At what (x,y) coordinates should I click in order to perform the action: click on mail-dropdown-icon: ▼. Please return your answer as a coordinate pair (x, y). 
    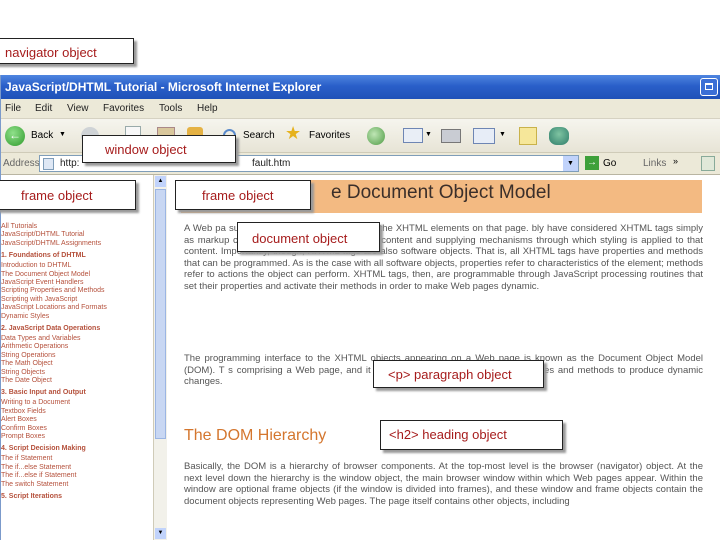
    Looking at the image, I should click on (428, 134).